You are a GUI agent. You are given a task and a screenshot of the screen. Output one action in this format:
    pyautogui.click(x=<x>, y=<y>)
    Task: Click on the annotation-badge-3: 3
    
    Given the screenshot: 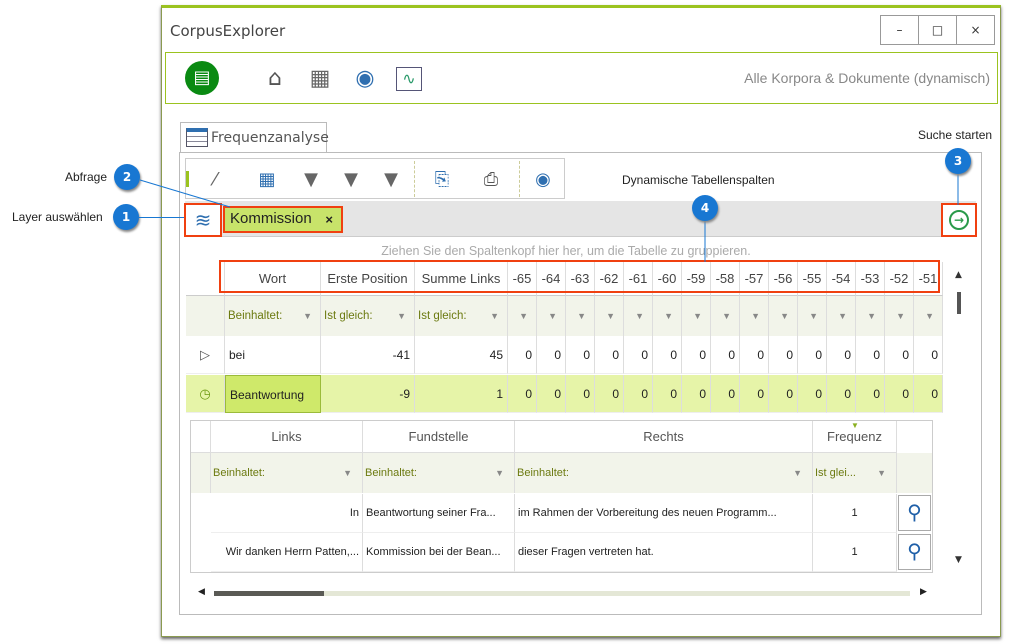 What is the action you would take?
    pyautogui.click(x=958, y=161)
    